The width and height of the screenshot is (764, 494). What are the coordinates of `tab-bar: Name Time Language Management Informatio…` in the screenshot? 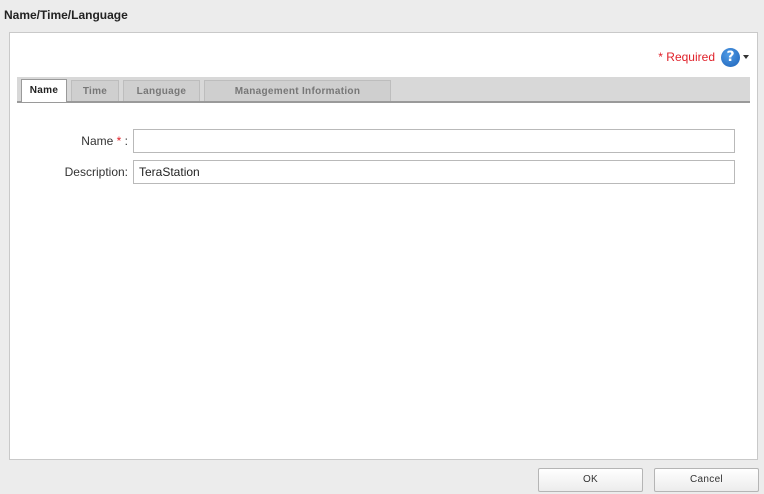 It's located at (383, 90).